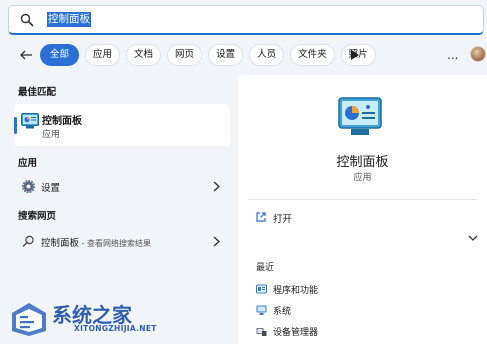 The width and height of the screenshot is (487, 344). What do you see at coordinates (28, 163) in the screenshot?
I see `apps-header: 应用` at bounding box center [28, 163].